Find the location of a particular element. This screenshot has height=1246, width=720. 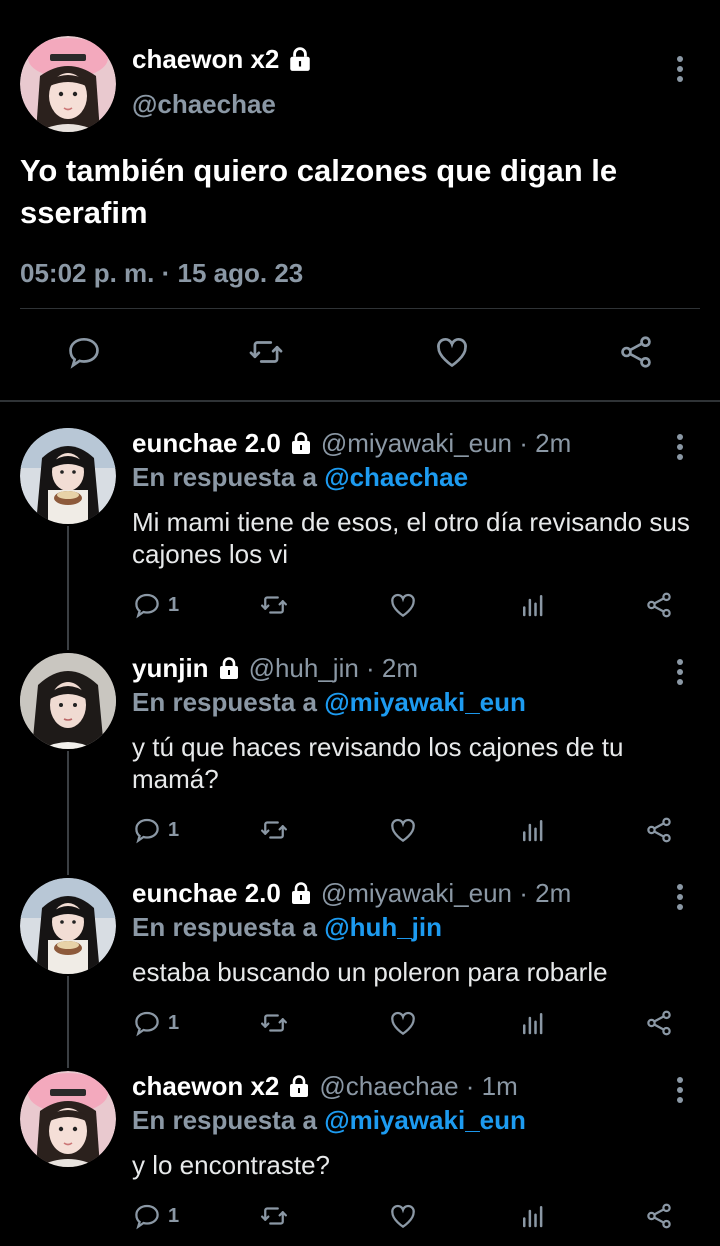

tweet-actions is located at coordinates (360, 355).